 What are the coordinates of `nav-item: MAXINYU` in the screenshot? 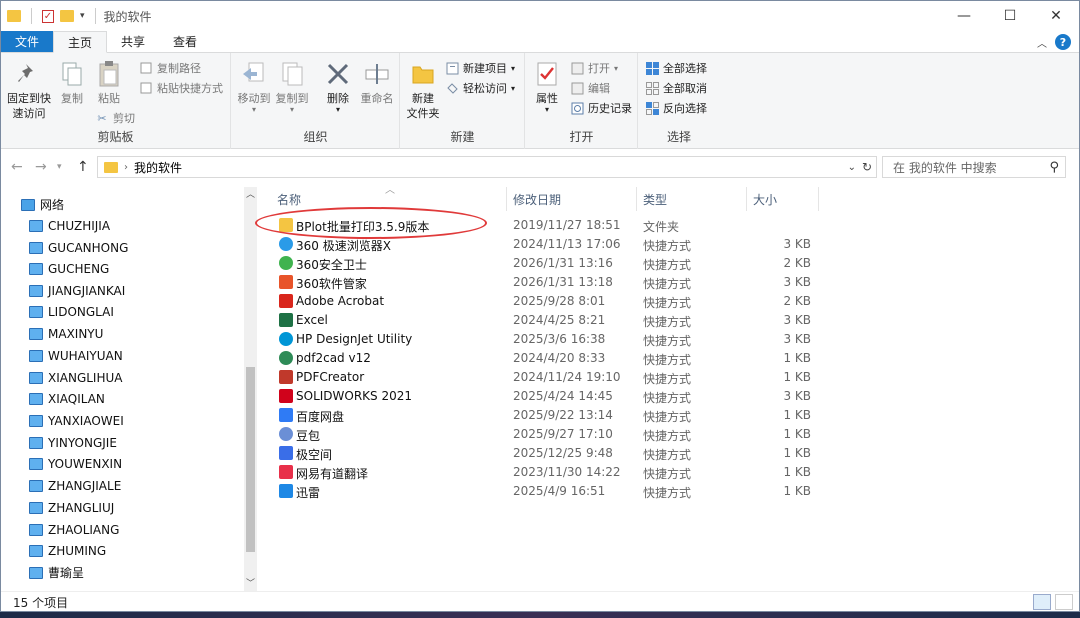 It's located at (66, 333).